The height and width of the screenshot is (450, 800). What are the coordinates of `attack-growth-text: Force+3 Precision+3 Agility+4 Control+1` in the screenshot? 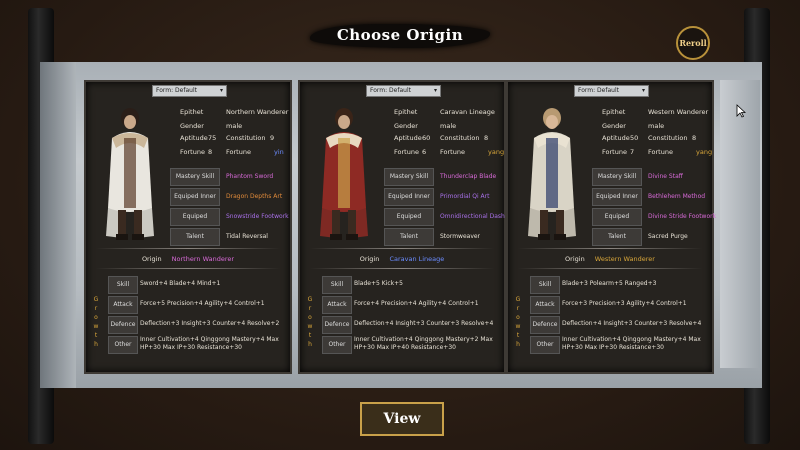 It's located at (624, 303).